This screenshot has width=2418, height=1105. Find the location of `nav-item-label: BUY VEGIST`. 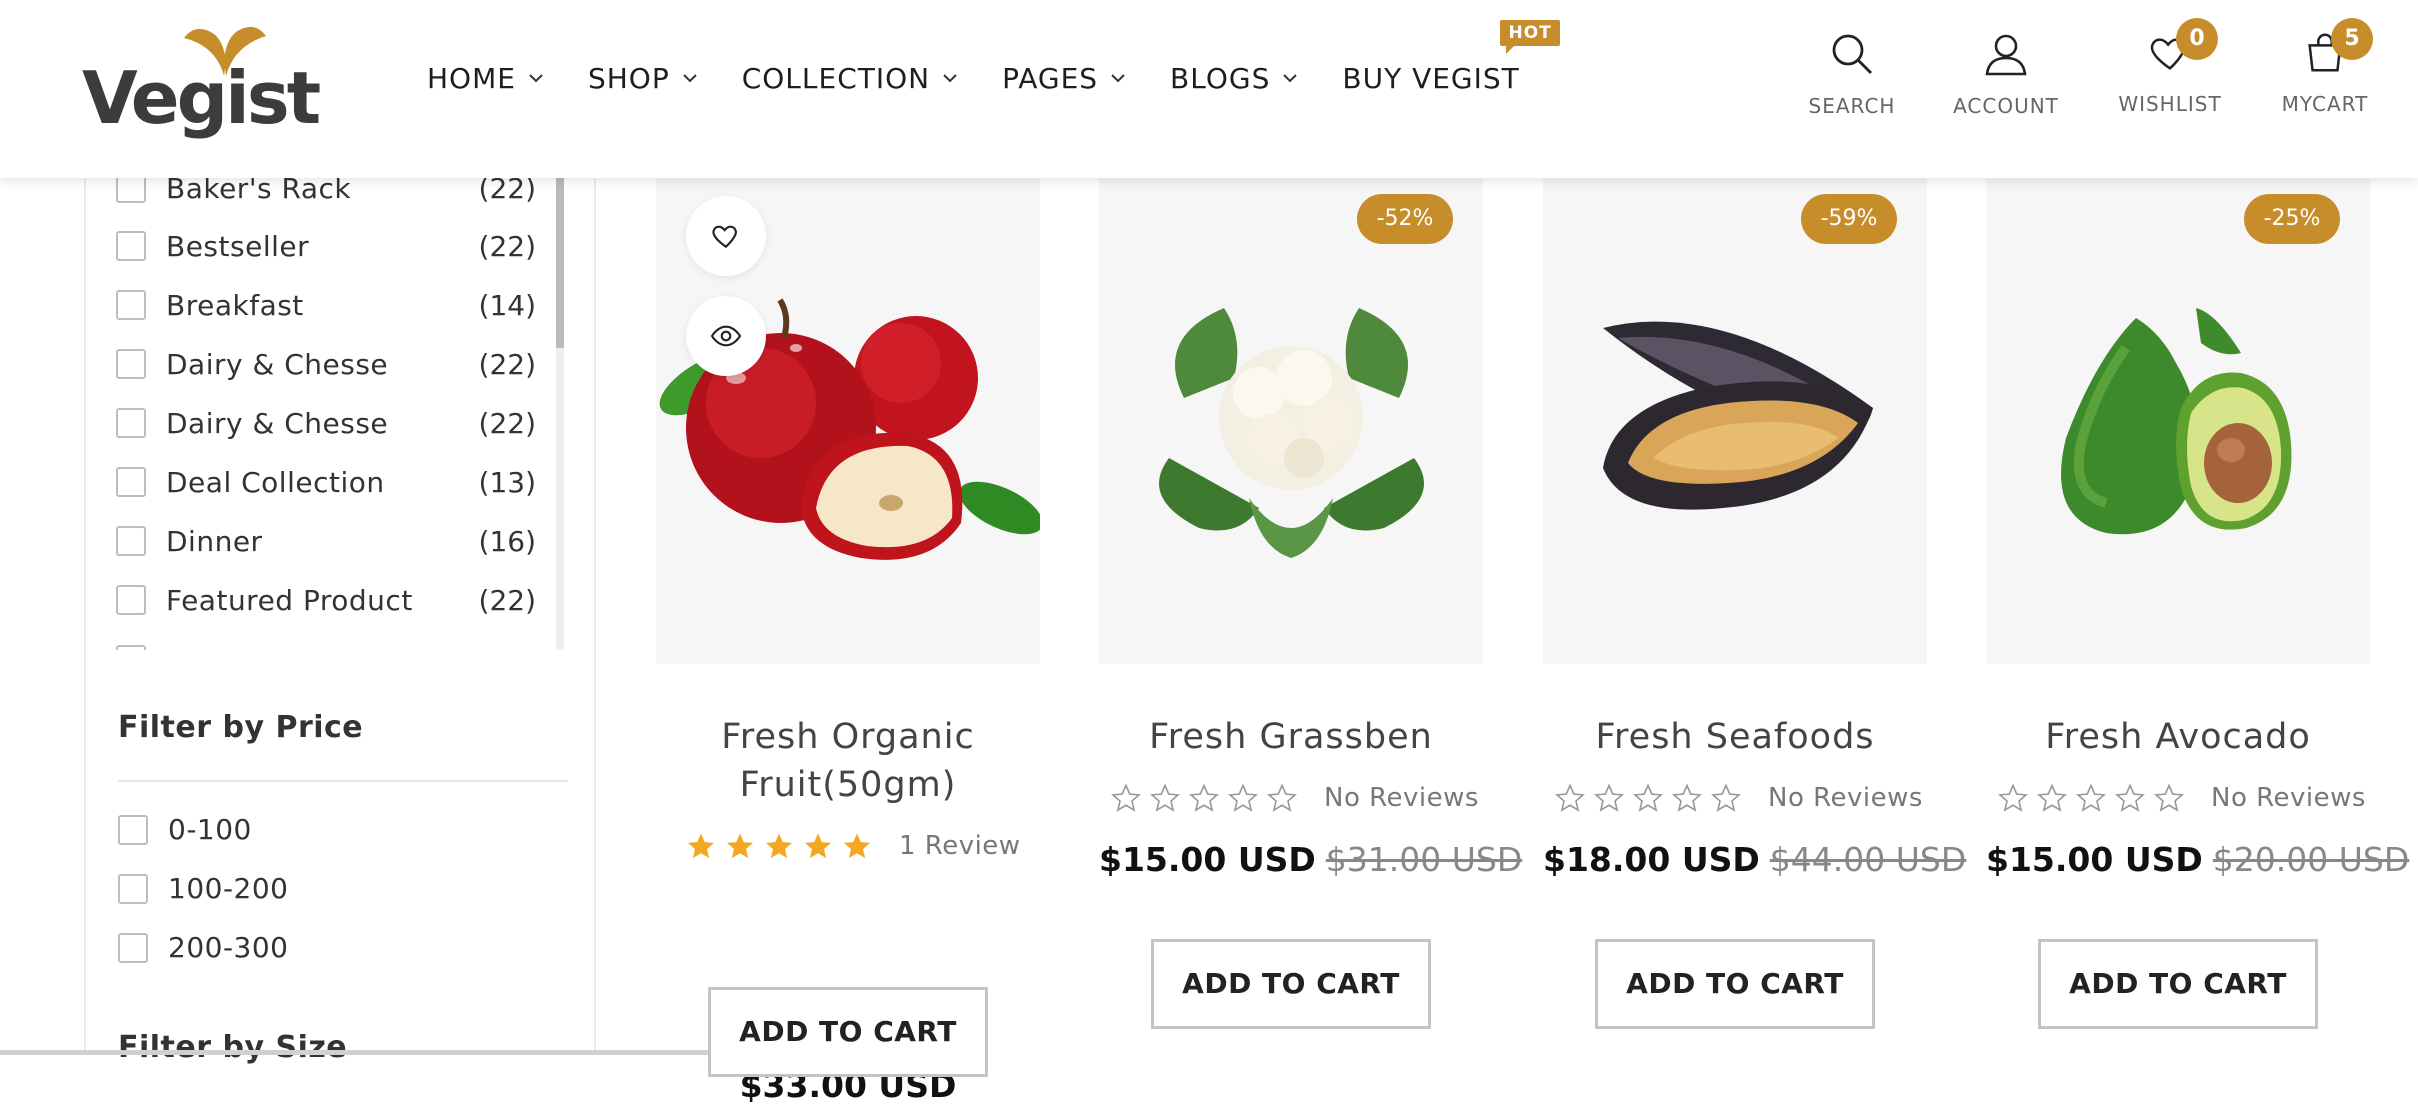

nav-item-label: BUY VEGIST is located at coordinates (1431, 78).